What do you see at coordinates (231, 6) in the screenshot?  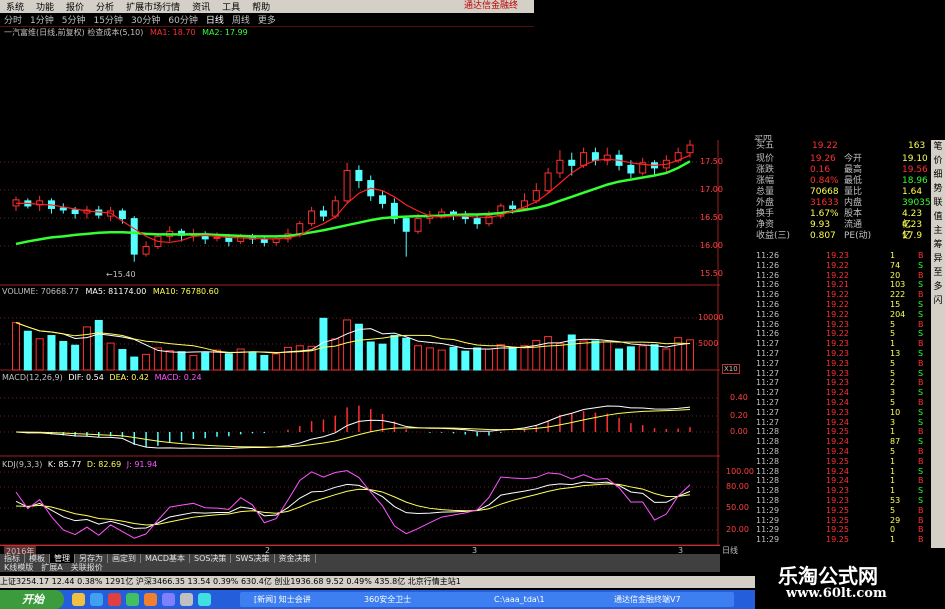 I see `menu-item-6: 工具` at bounding box center [231, 6].